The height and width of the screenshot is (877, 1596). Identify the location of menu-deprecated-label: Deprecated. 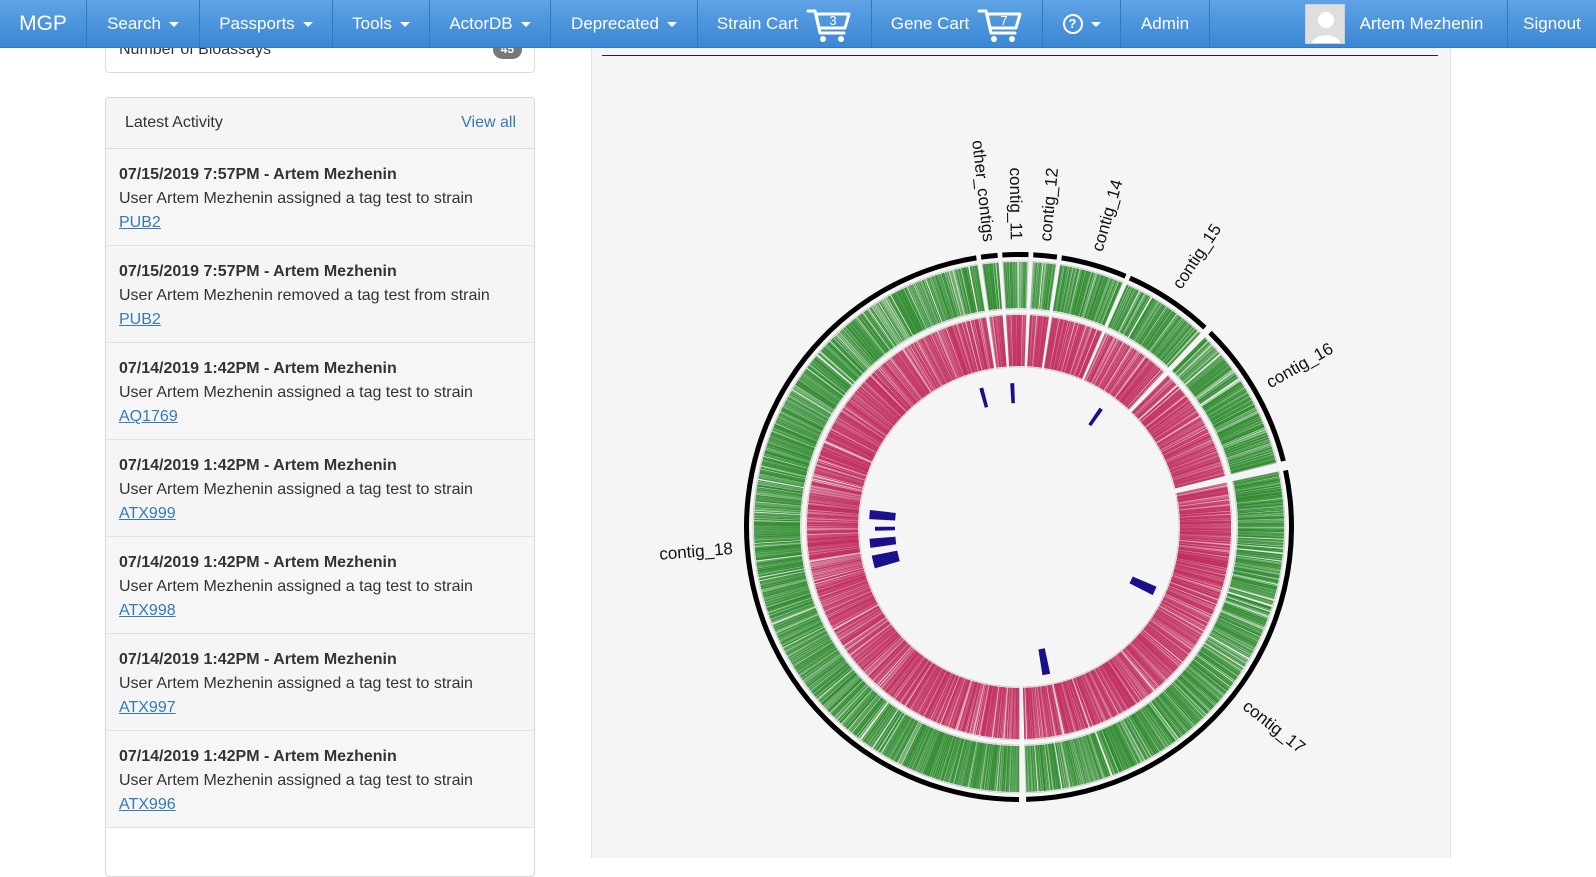
(615, 24).